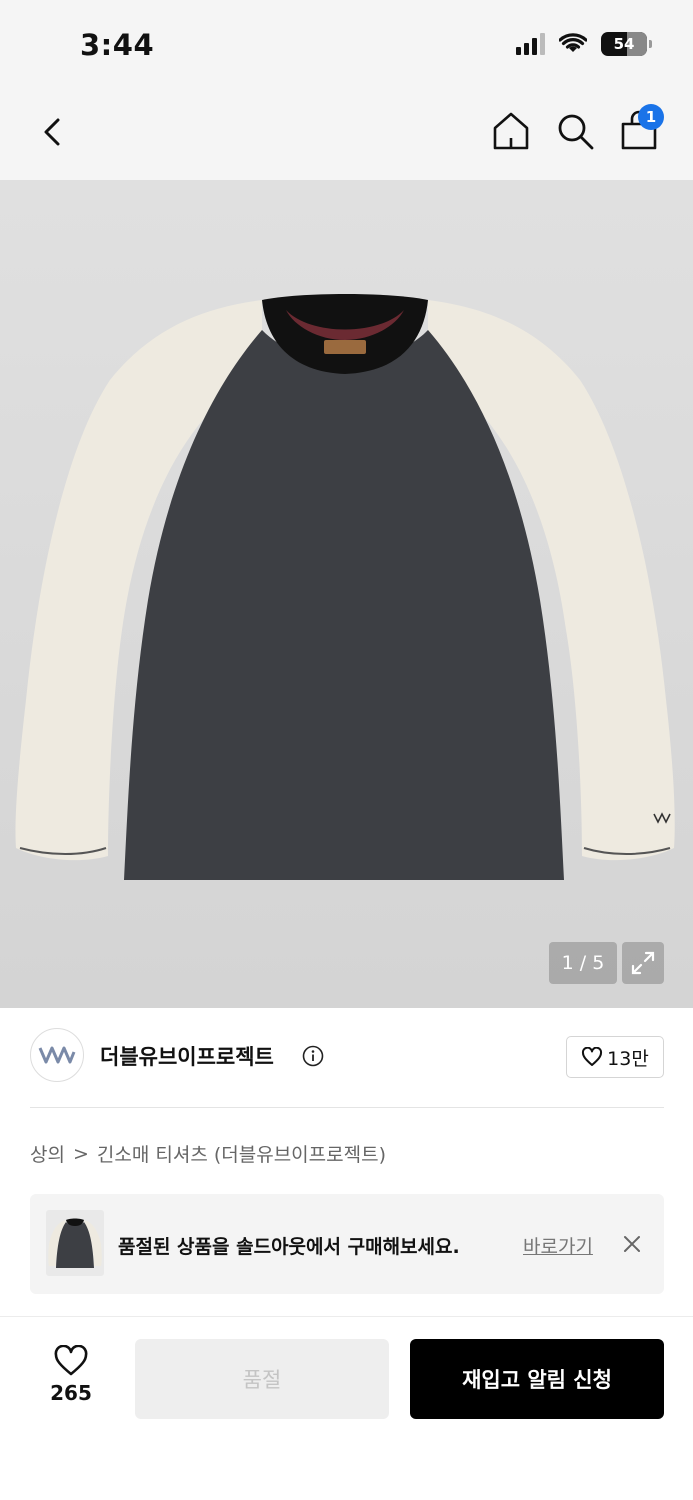 This screenshot has width=693, height=1500. What do you see at coordinates (262, 1379) in the screenshot?
I see `soldout-button: 품절` at bounding box center [262, 1379].